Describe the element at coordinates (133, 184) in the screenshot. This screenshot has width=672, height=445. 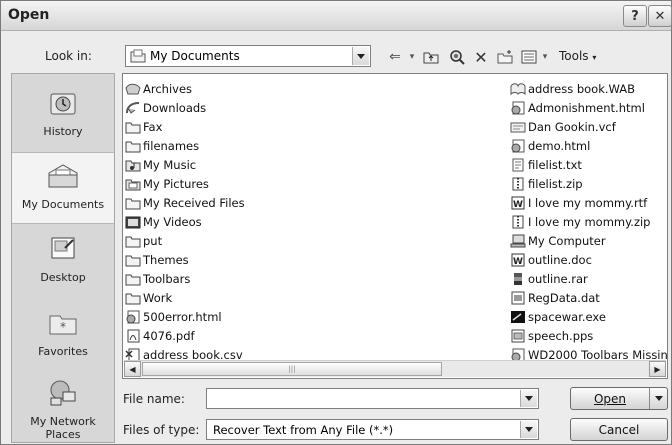
I see `pictures-folder-icon` at that location.